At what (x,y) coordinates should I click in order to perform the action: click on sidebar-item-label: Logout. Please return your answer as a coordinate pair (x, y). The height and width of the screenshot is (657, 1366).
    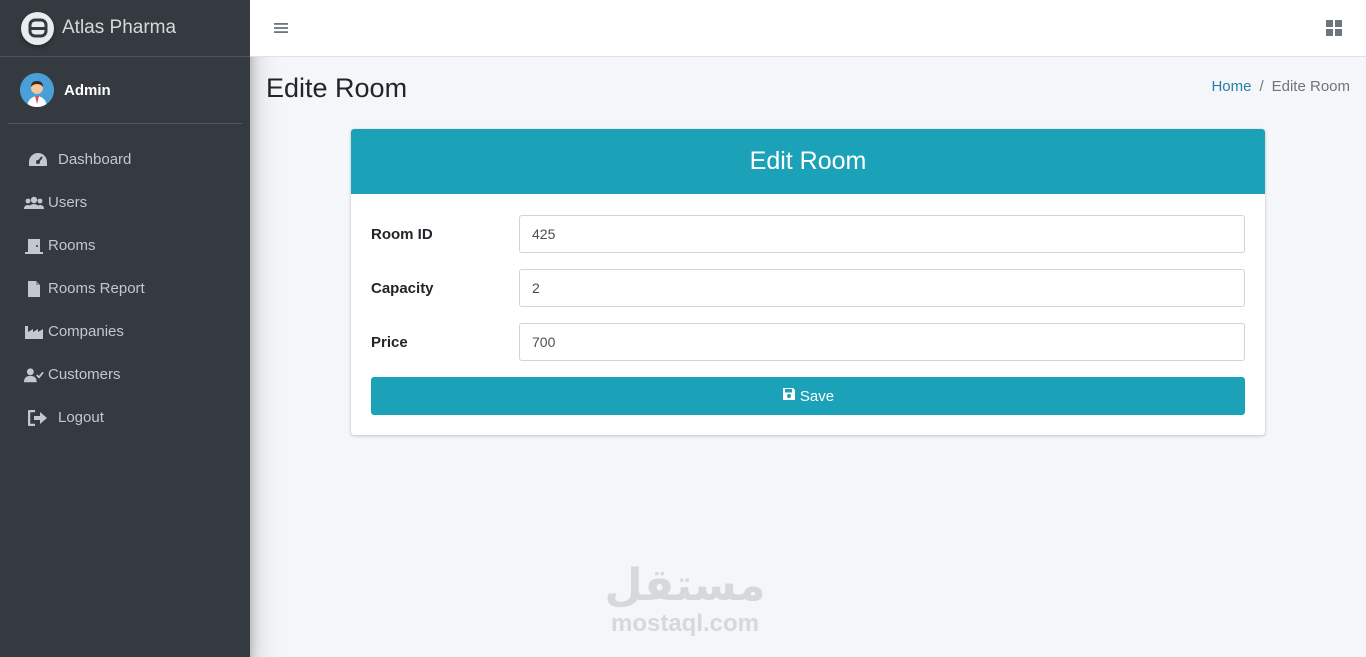
    Looking at the image, I should click on (81, 417).